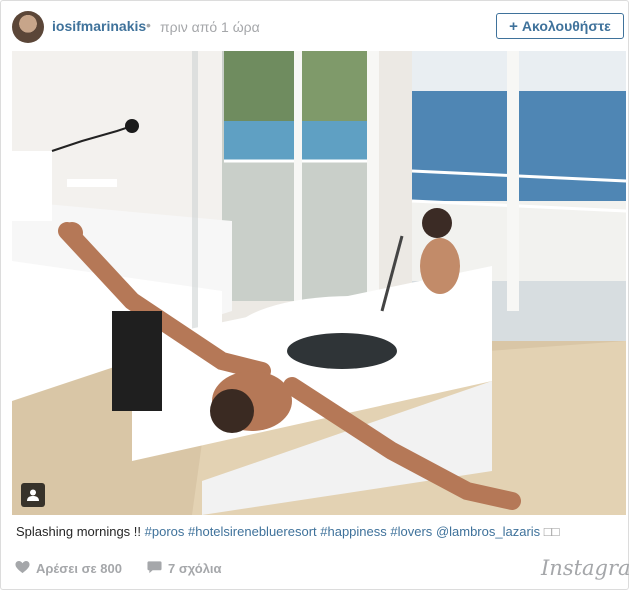  I want to click on user-tag-icon, so click(33, 495).